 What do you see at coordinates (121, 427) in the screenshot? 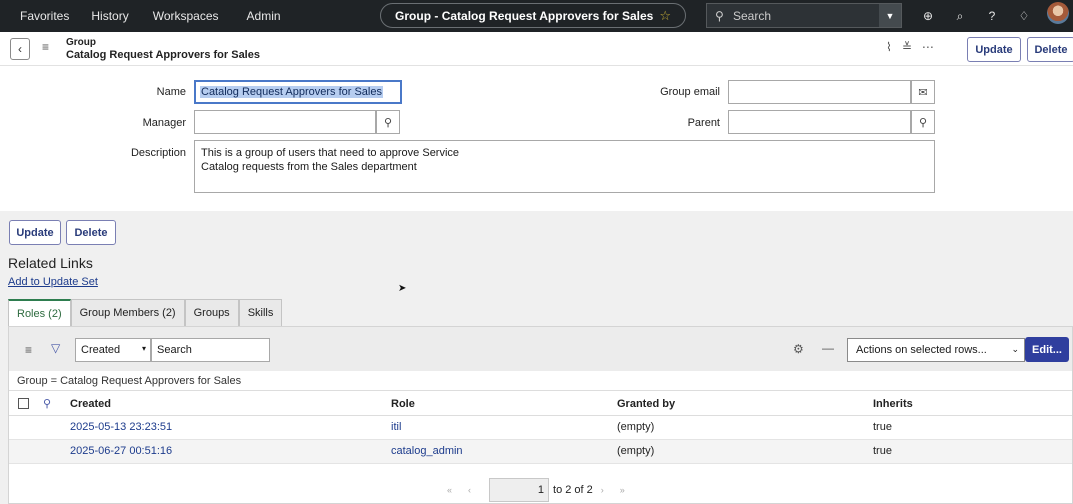
I see `cell-created: 2025-05-13 23:23:51` at bounding box center [121, 427].